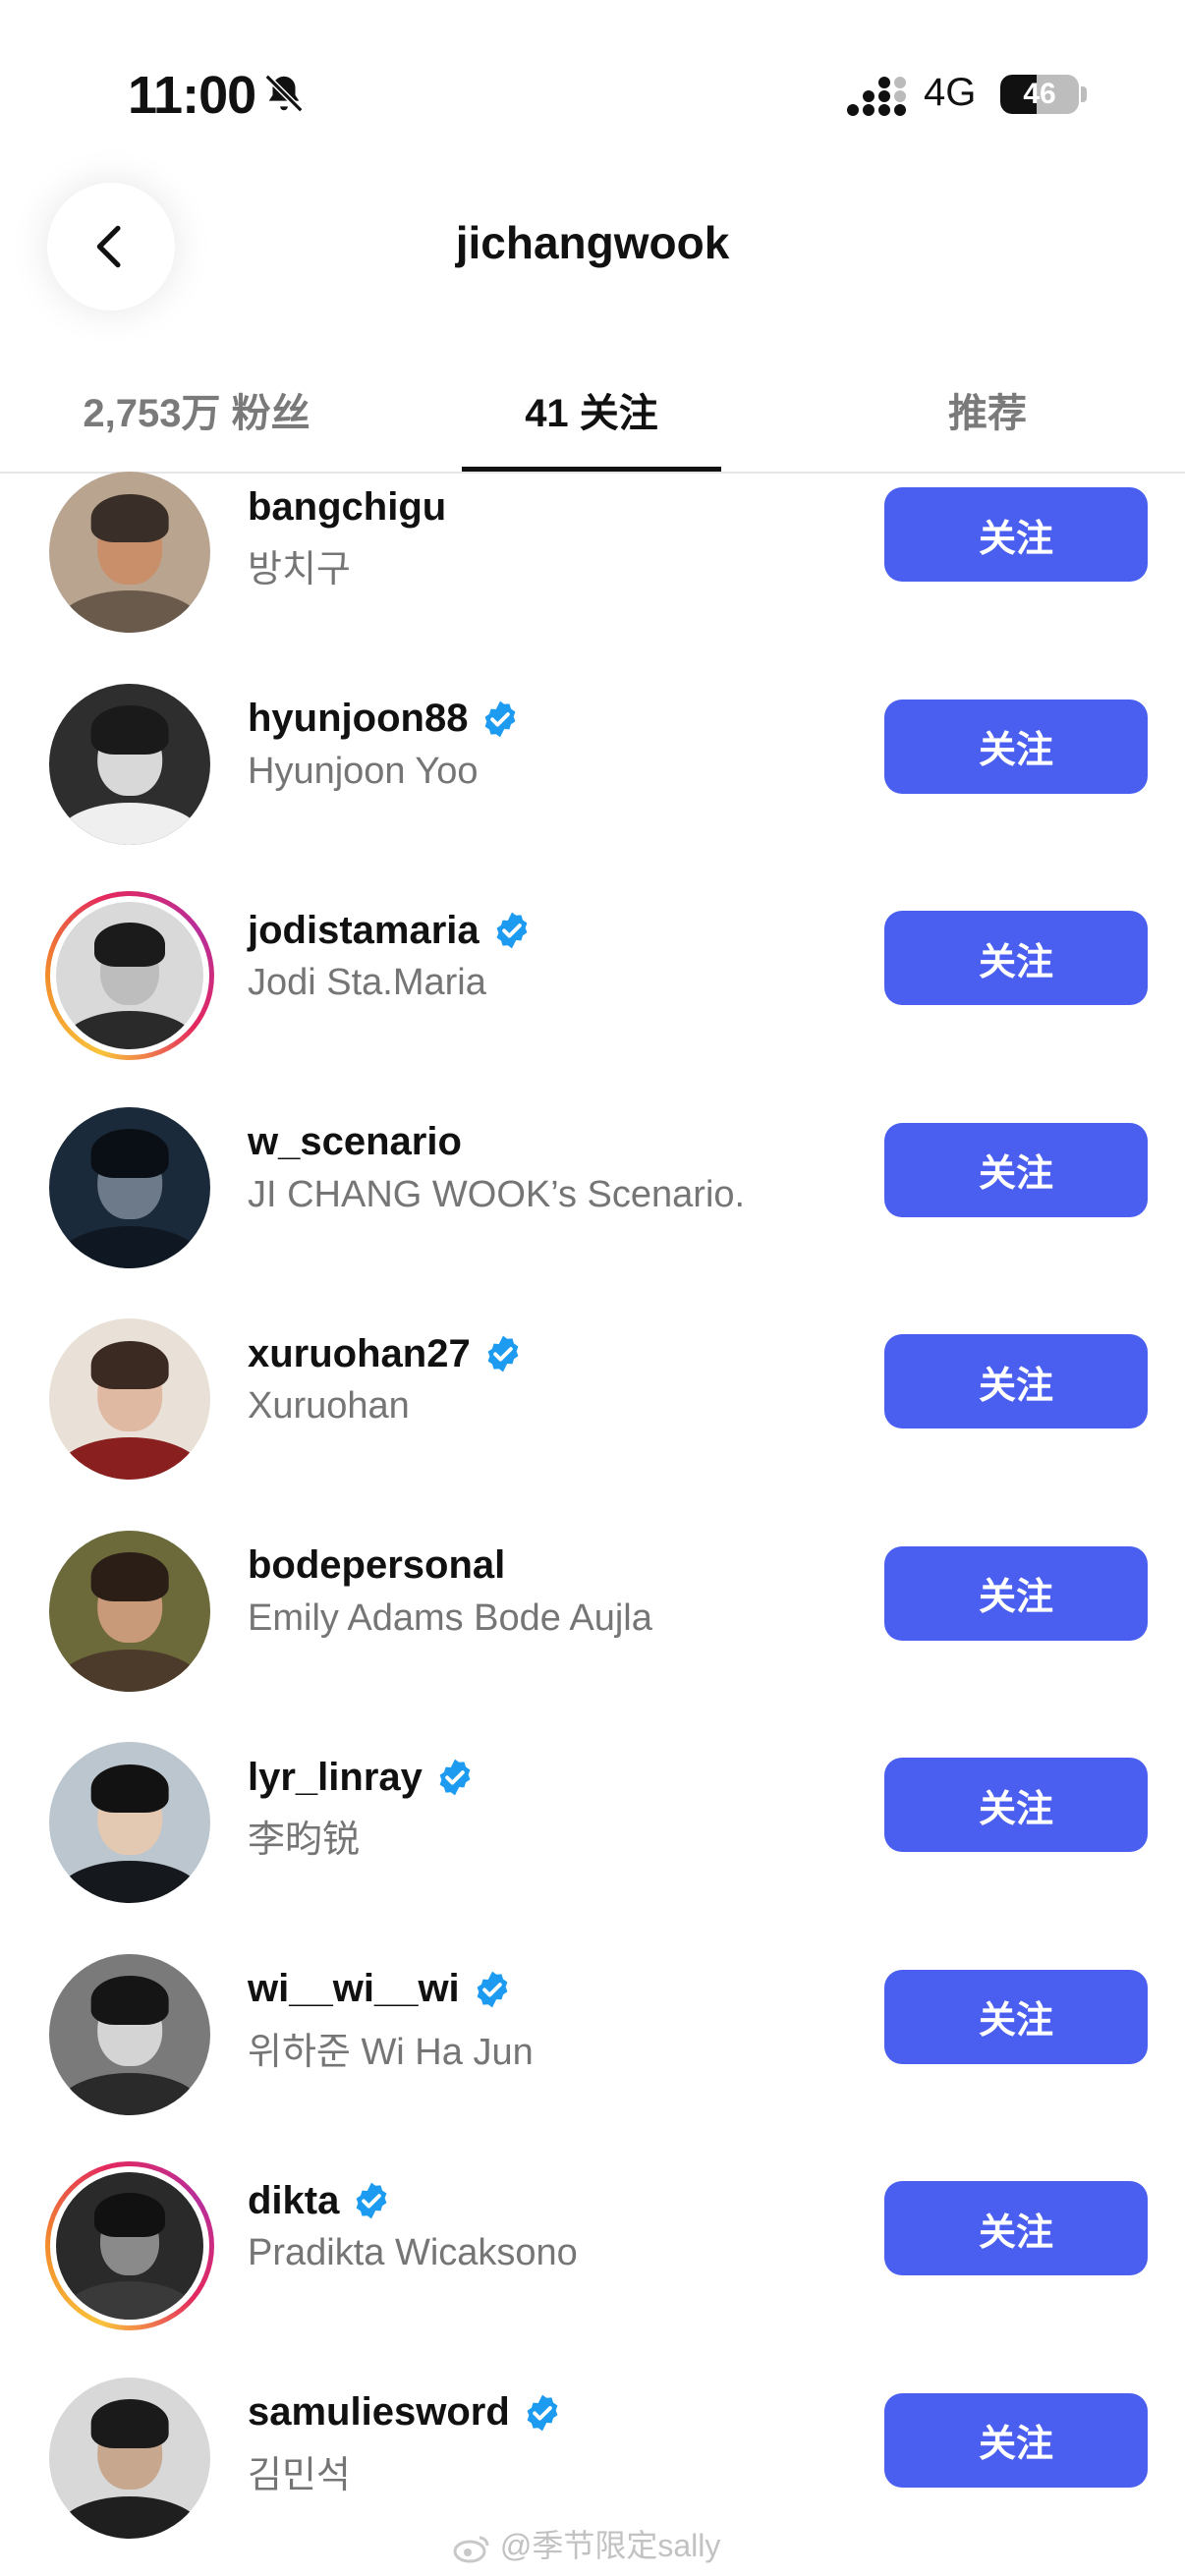  What do you see at coordinates (610, 2545) in the screenshot?
I see `watermark-text: @季节限定sally` at bounding box center [610, 2545].